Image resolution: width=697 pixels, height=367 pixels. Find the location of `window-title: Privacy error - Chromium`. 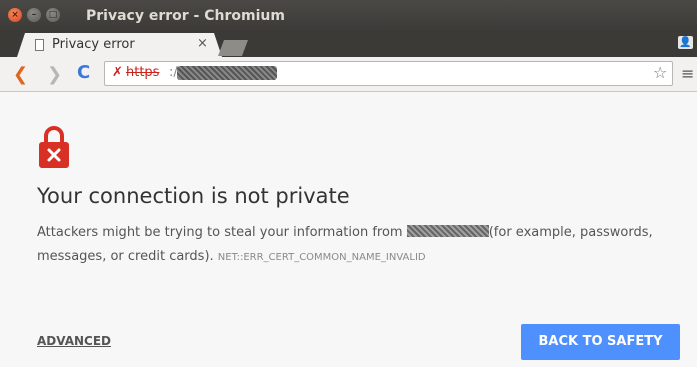

window-title: Privacy error - Chromium is located at coordinates (185, 16).